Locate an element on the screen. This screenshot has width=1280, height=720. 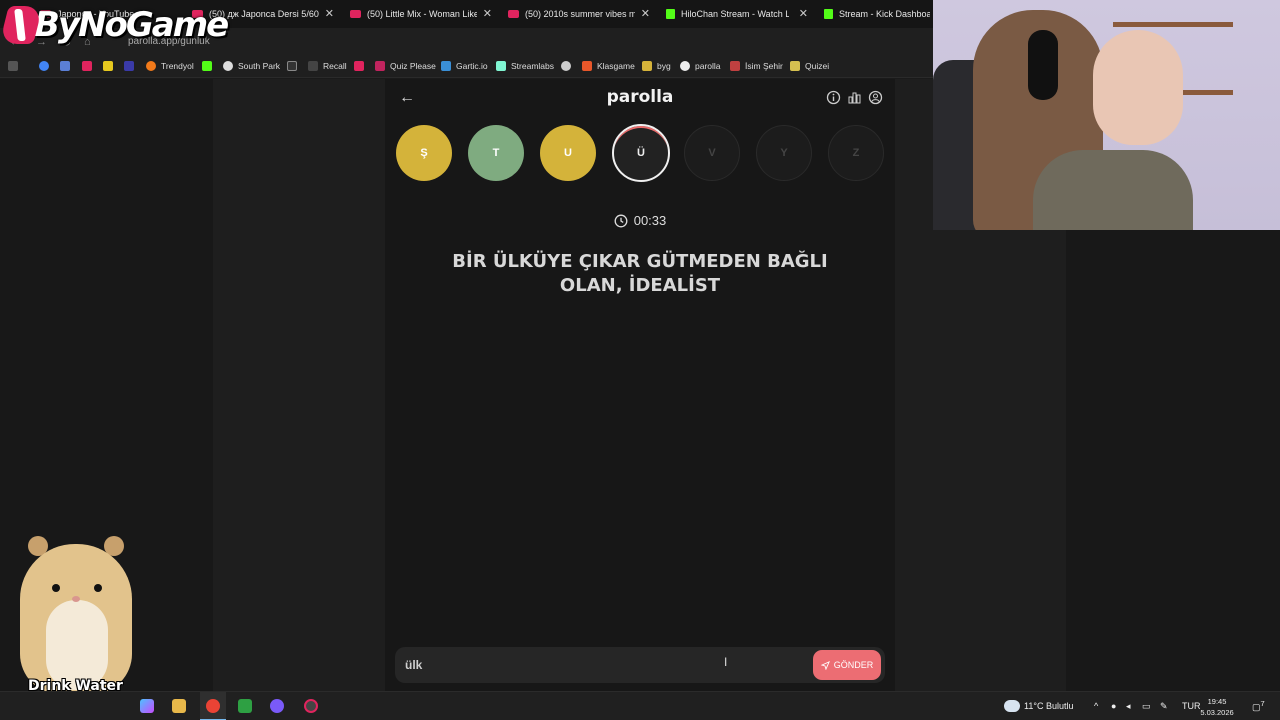
hamster-belly is located at coordinates (77, 645).